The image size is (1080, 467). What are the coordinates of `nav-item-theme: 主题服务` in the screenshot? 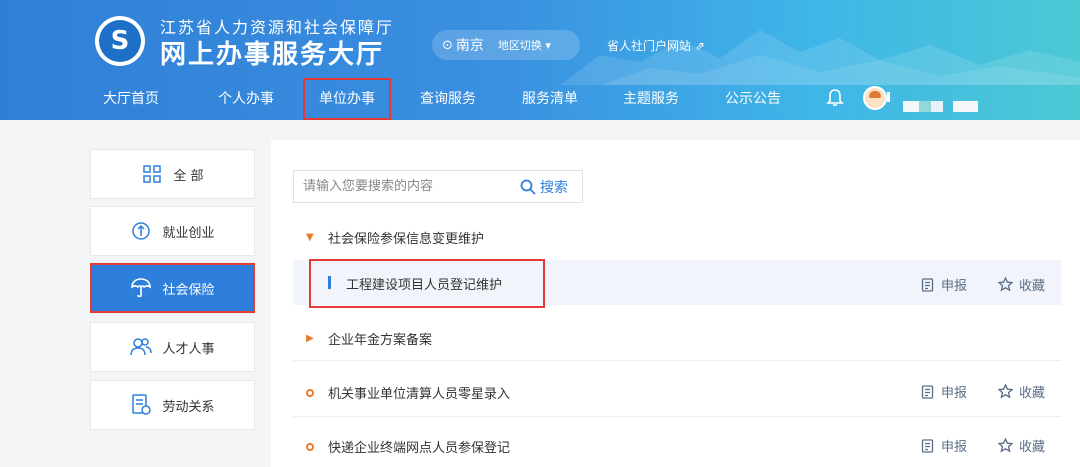 It's located at (651, 99).